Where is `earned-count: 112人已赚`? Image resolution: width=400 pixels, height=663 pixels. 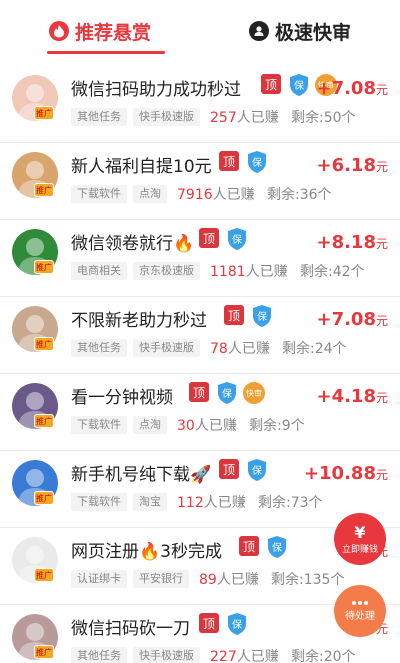 earned-count: 112人已赚 is located at coordinates (211, 502).